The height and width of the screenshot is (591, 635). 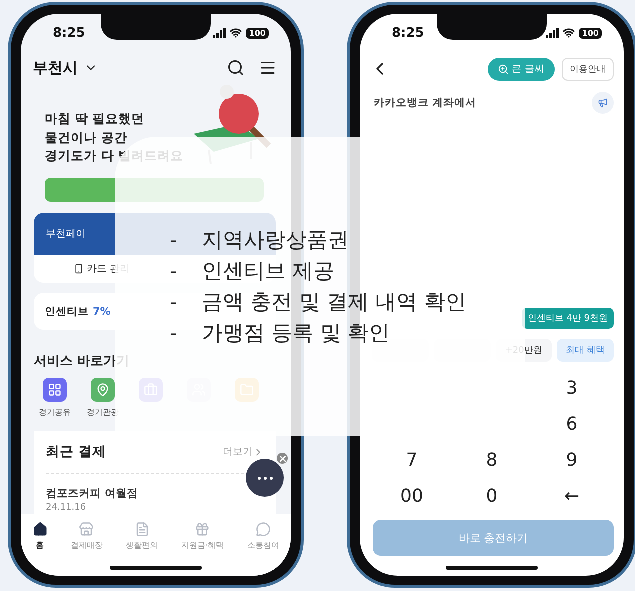 What do you see at coordinates (603, 103) in the screenshot?
I see `speaker-icon` at bounding box center [603, 103].